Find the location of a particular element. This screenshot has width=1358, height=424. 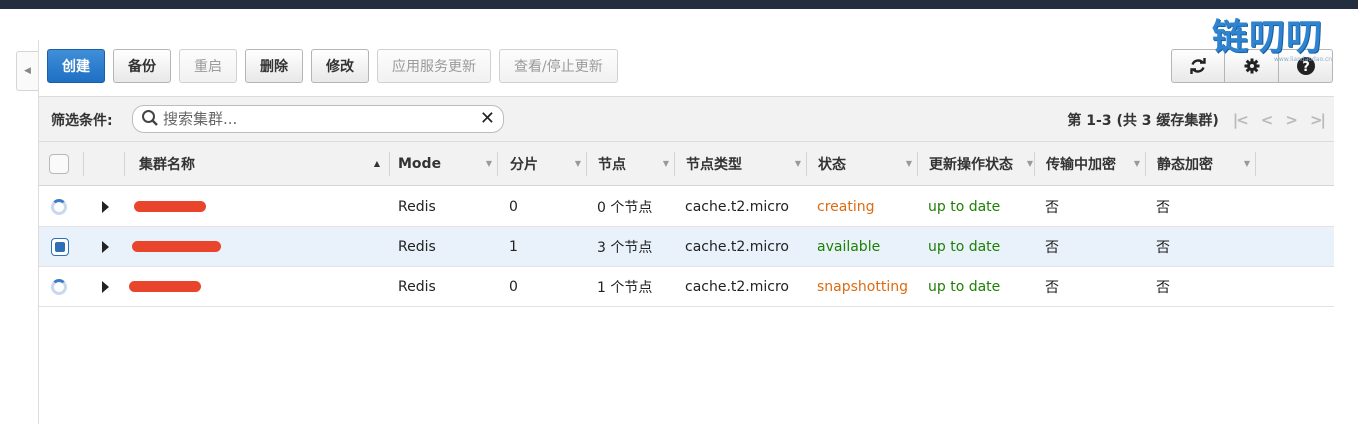

cell-status: available is located at coordinates (849, 247).